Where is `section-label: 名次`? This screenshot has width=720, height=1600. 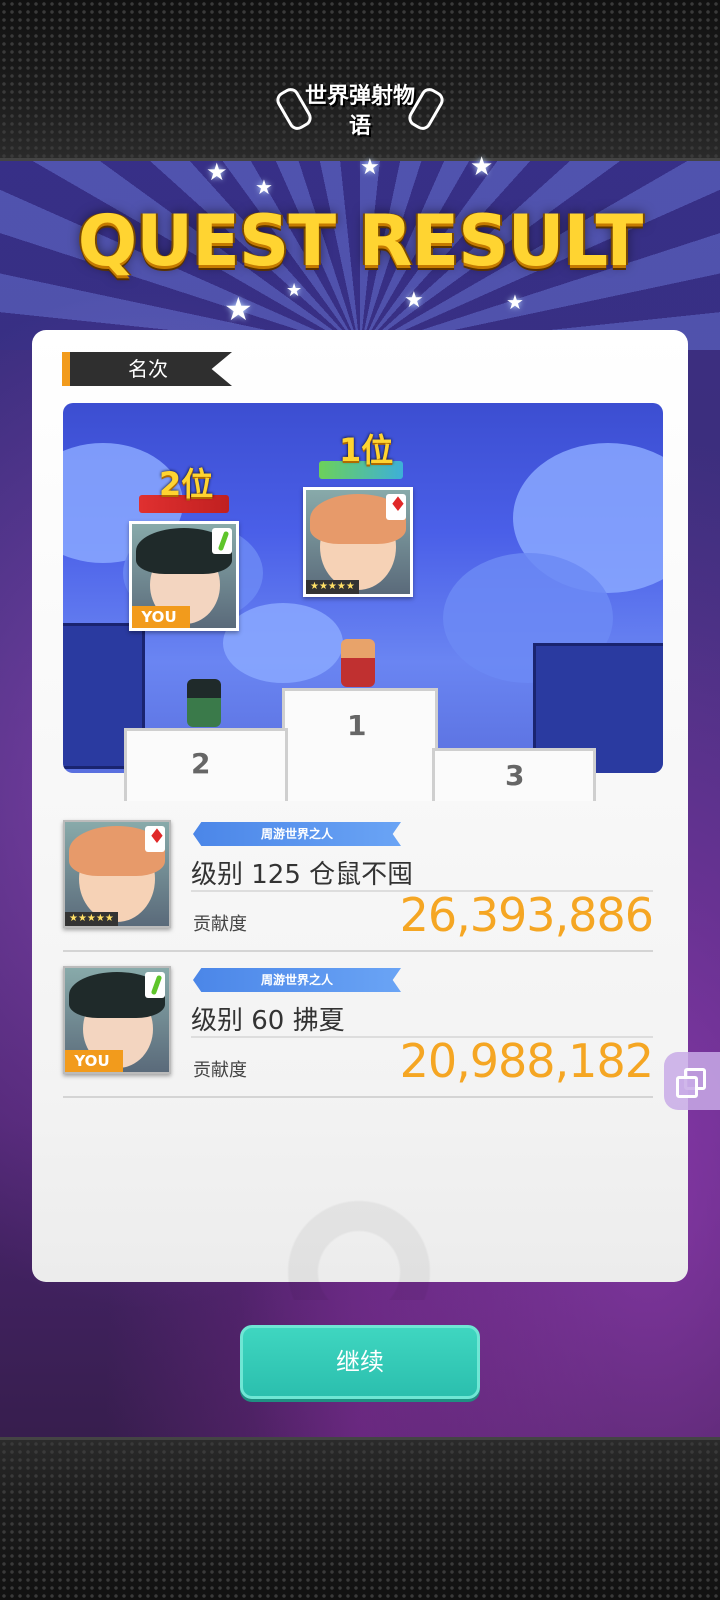 section-label: 名次 is located at coordinates (147, 369).